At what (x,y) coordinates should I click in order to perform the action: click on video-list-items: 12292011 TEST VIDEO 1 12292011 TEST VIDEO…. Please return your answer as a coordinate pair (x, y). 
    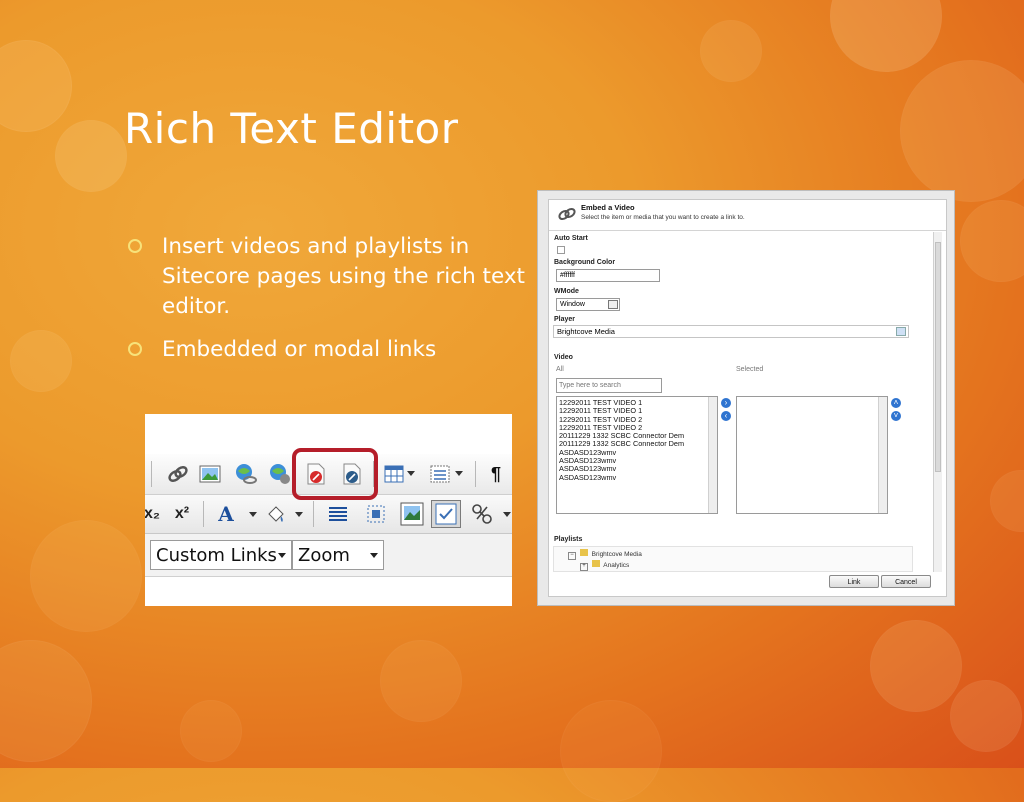
    Looking at the image, I should click on (637, 440).